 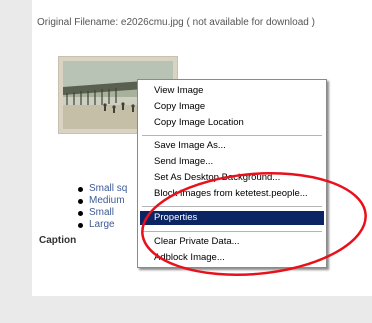 I want to click on menu-item-properties: Properties, so click(x=232, y=218).